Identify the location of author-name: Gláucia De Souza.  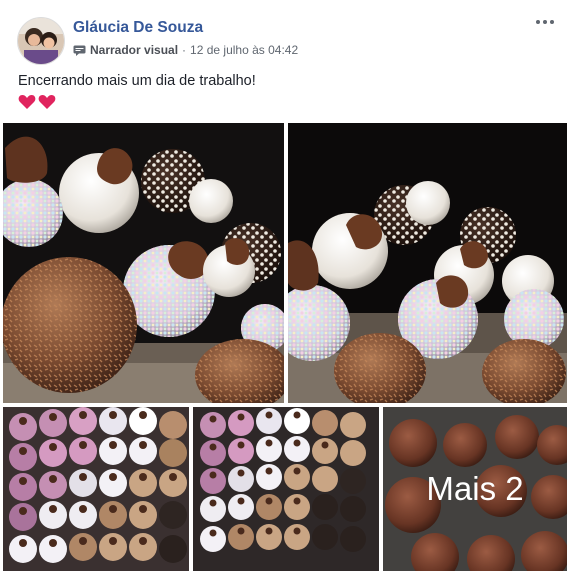
(138, 28).